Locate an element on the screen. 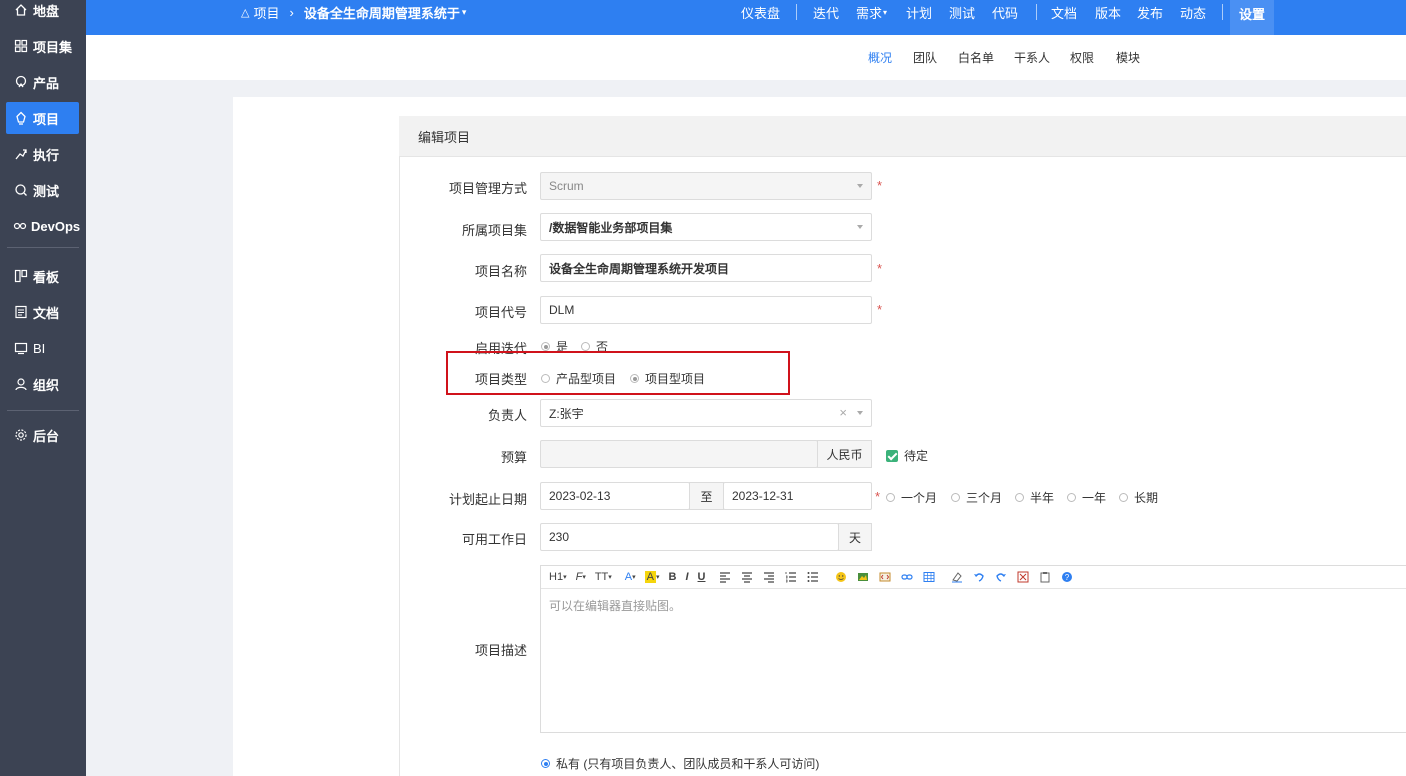  tab-module: 模块 is located at coordinates (1128, 57).